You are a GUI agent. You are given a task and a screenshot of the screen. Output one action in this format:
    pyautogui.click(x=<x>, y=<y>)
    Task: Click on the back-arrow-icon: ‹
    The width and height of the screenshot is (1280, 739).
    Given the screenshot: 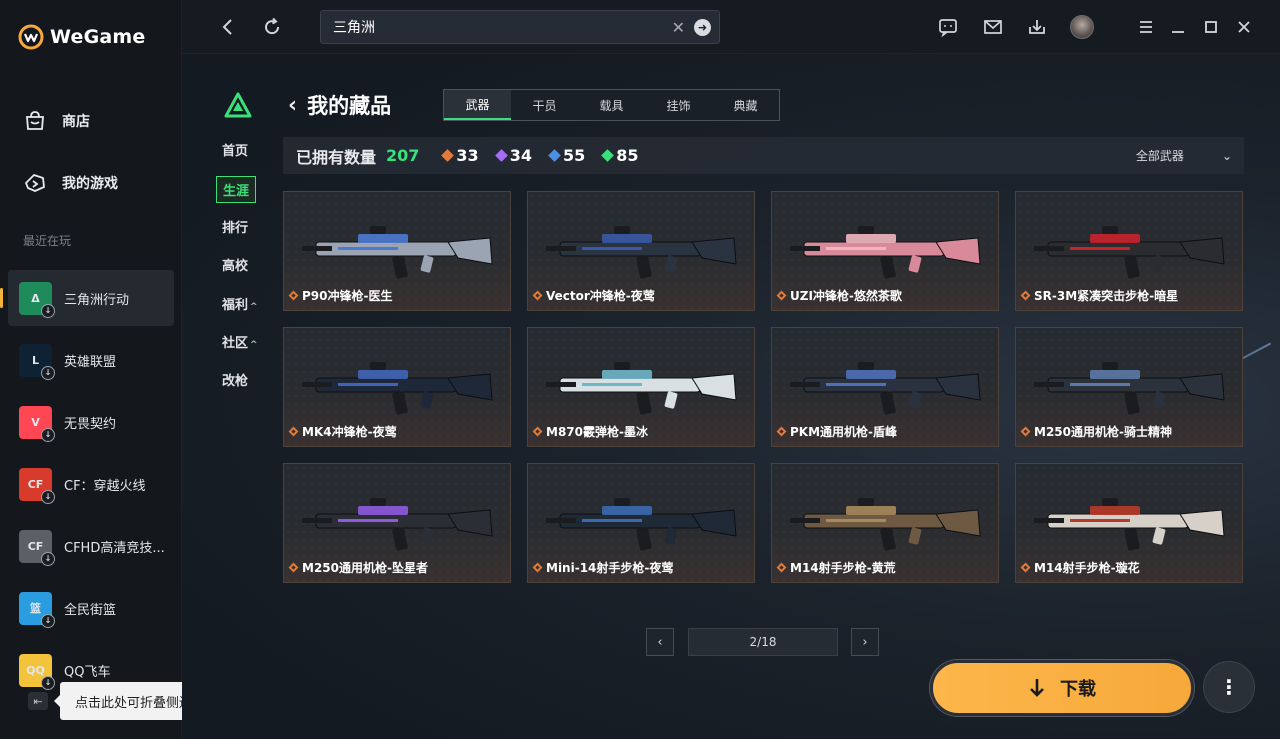 What is the action you would take?
    pyautogui.click(x=292, y=105)
    